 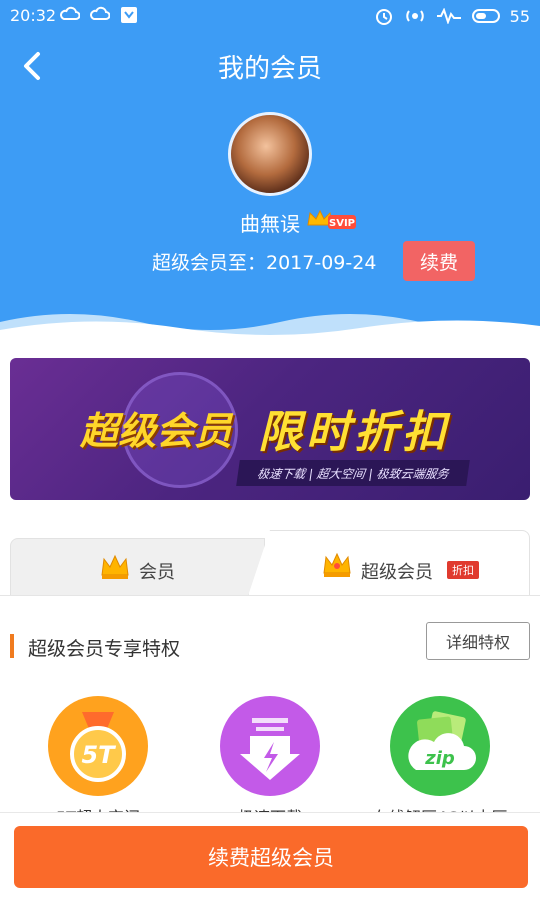 What do you see at coordinates (354, 432) in the screenshot?
I see `banner-right-text: 限时折扣` at bounding box center [354, 432].